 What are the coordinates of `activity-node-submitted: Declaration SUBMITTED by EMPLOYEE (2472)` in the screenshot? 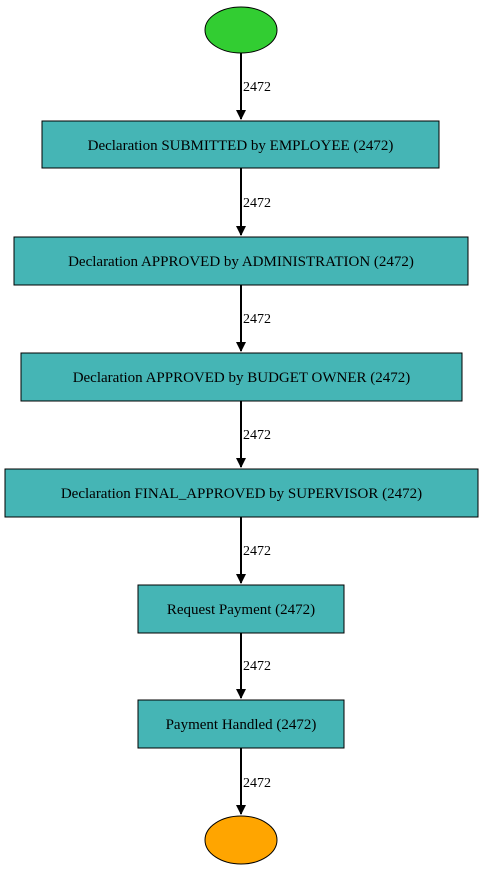 It's located at (240, 144).